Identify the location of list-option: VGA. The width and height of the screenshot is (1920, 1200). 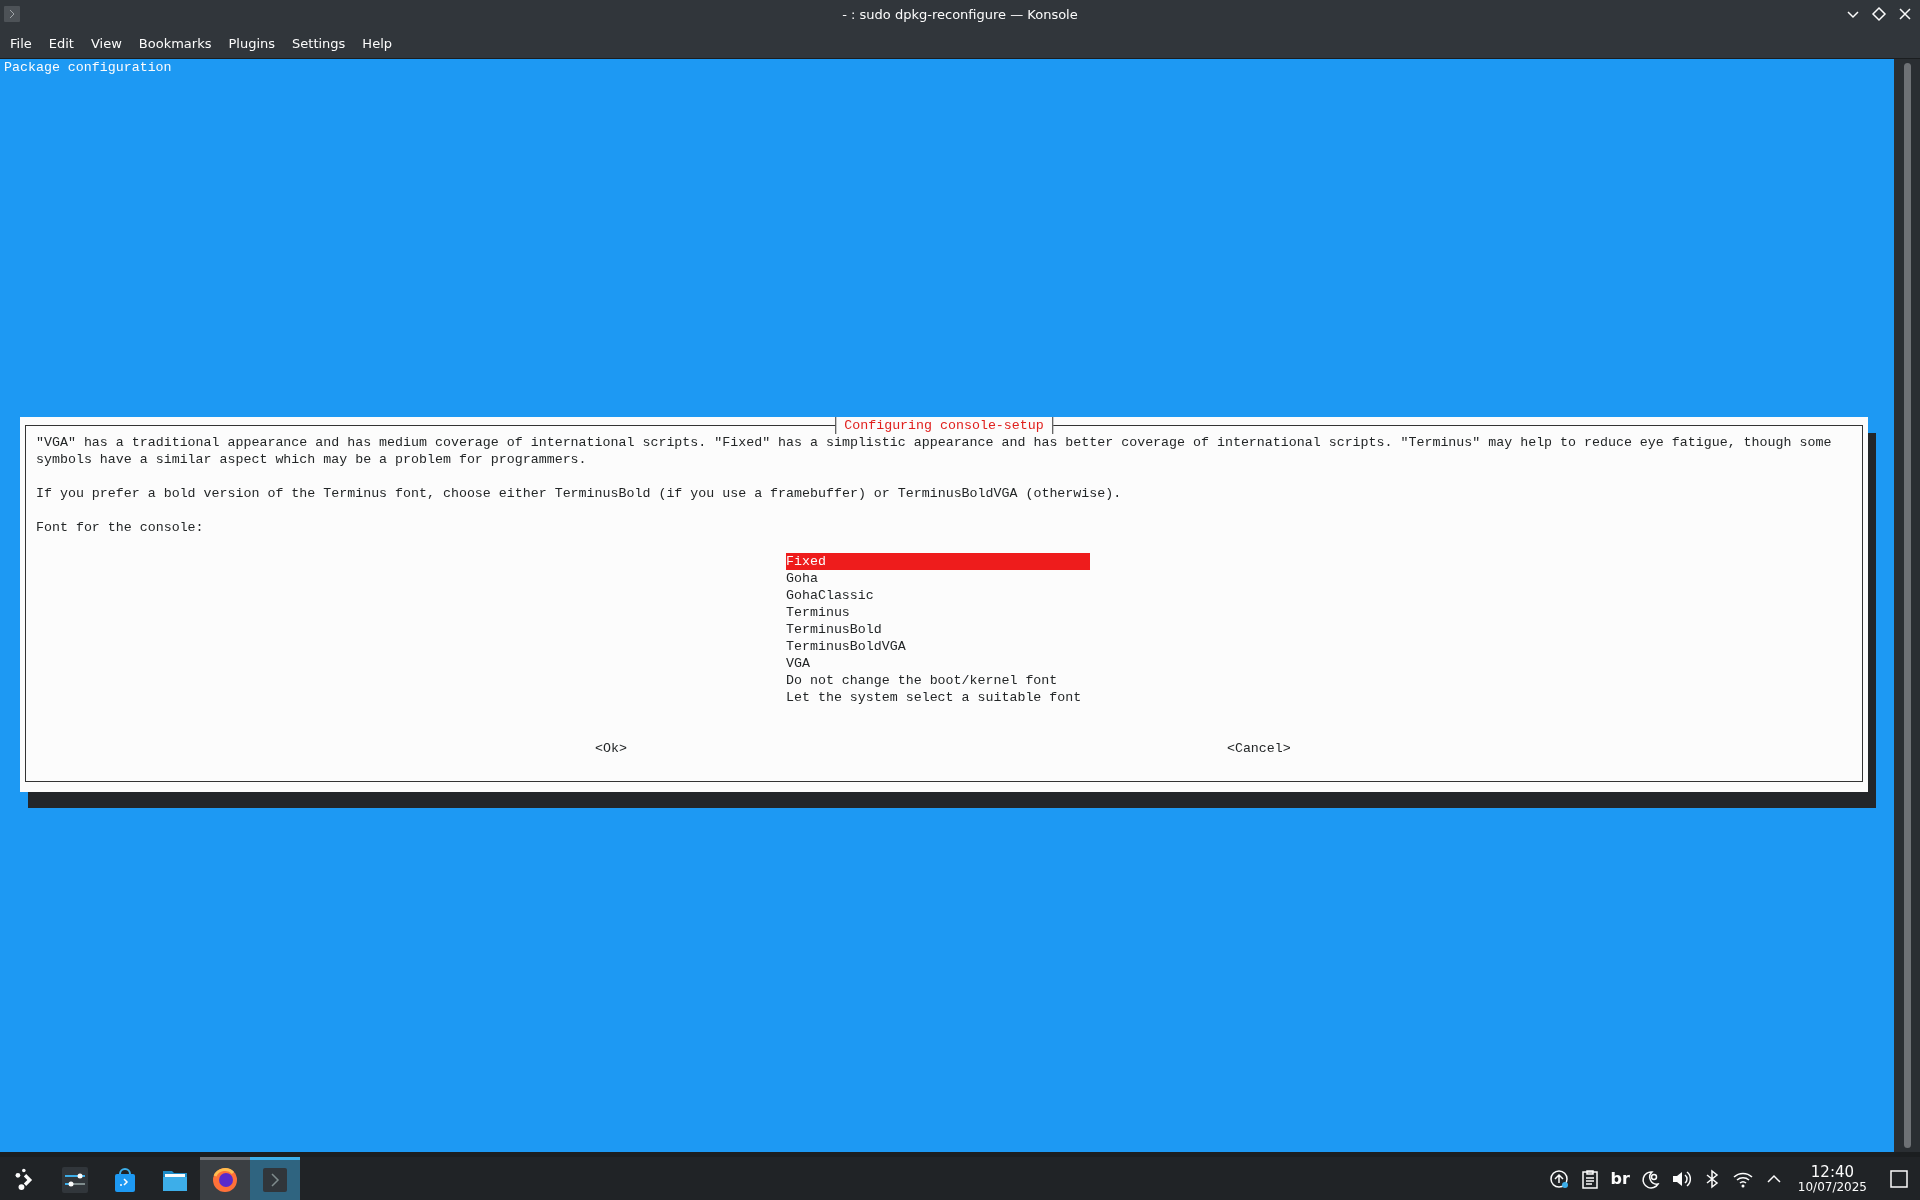
(938, 663).